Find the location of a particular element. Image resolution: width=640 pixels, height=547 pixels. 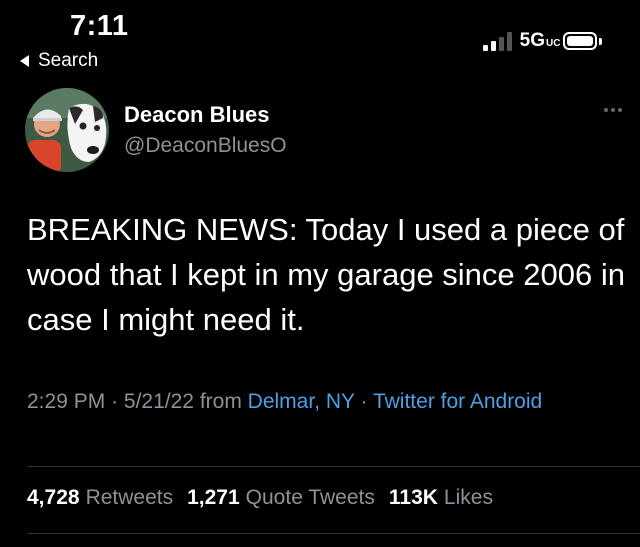

likes-stat: 113K Likes is located at coordinates (441, 498).